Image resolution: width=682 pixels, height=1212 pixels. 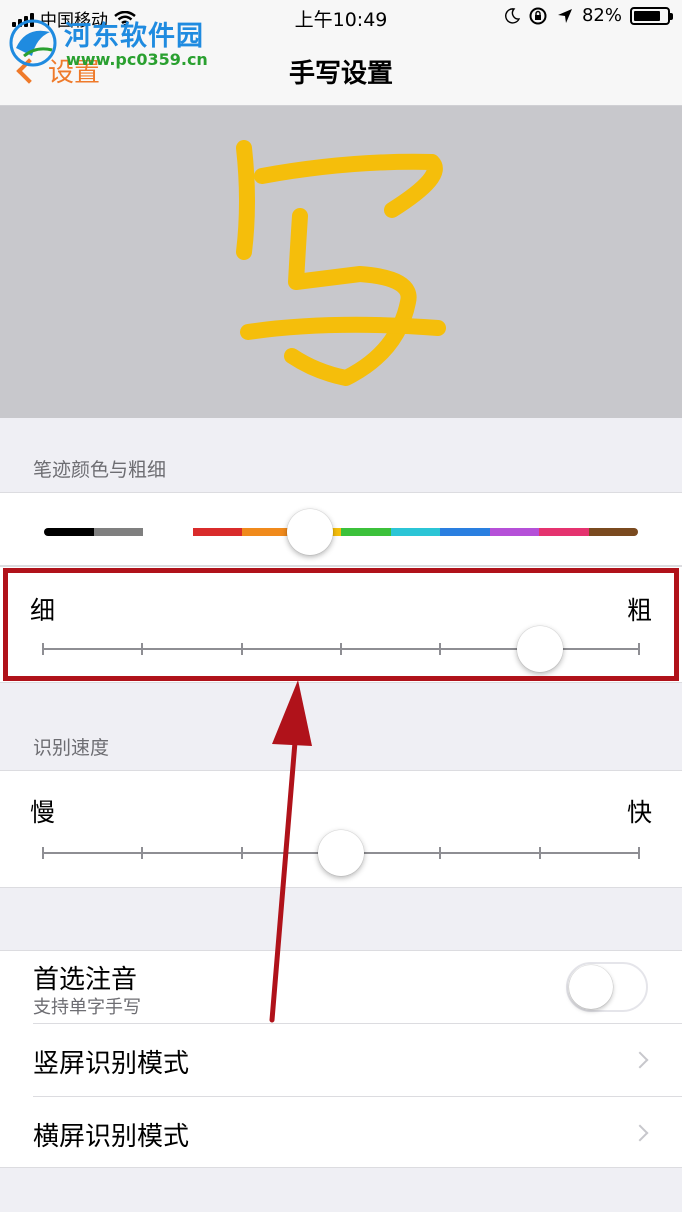 What do you see at coordinates (100, 470) in the screenshot?
I see `stroke-section-header: 笔迹颜色与粗细` at bounding box center [100, 470].